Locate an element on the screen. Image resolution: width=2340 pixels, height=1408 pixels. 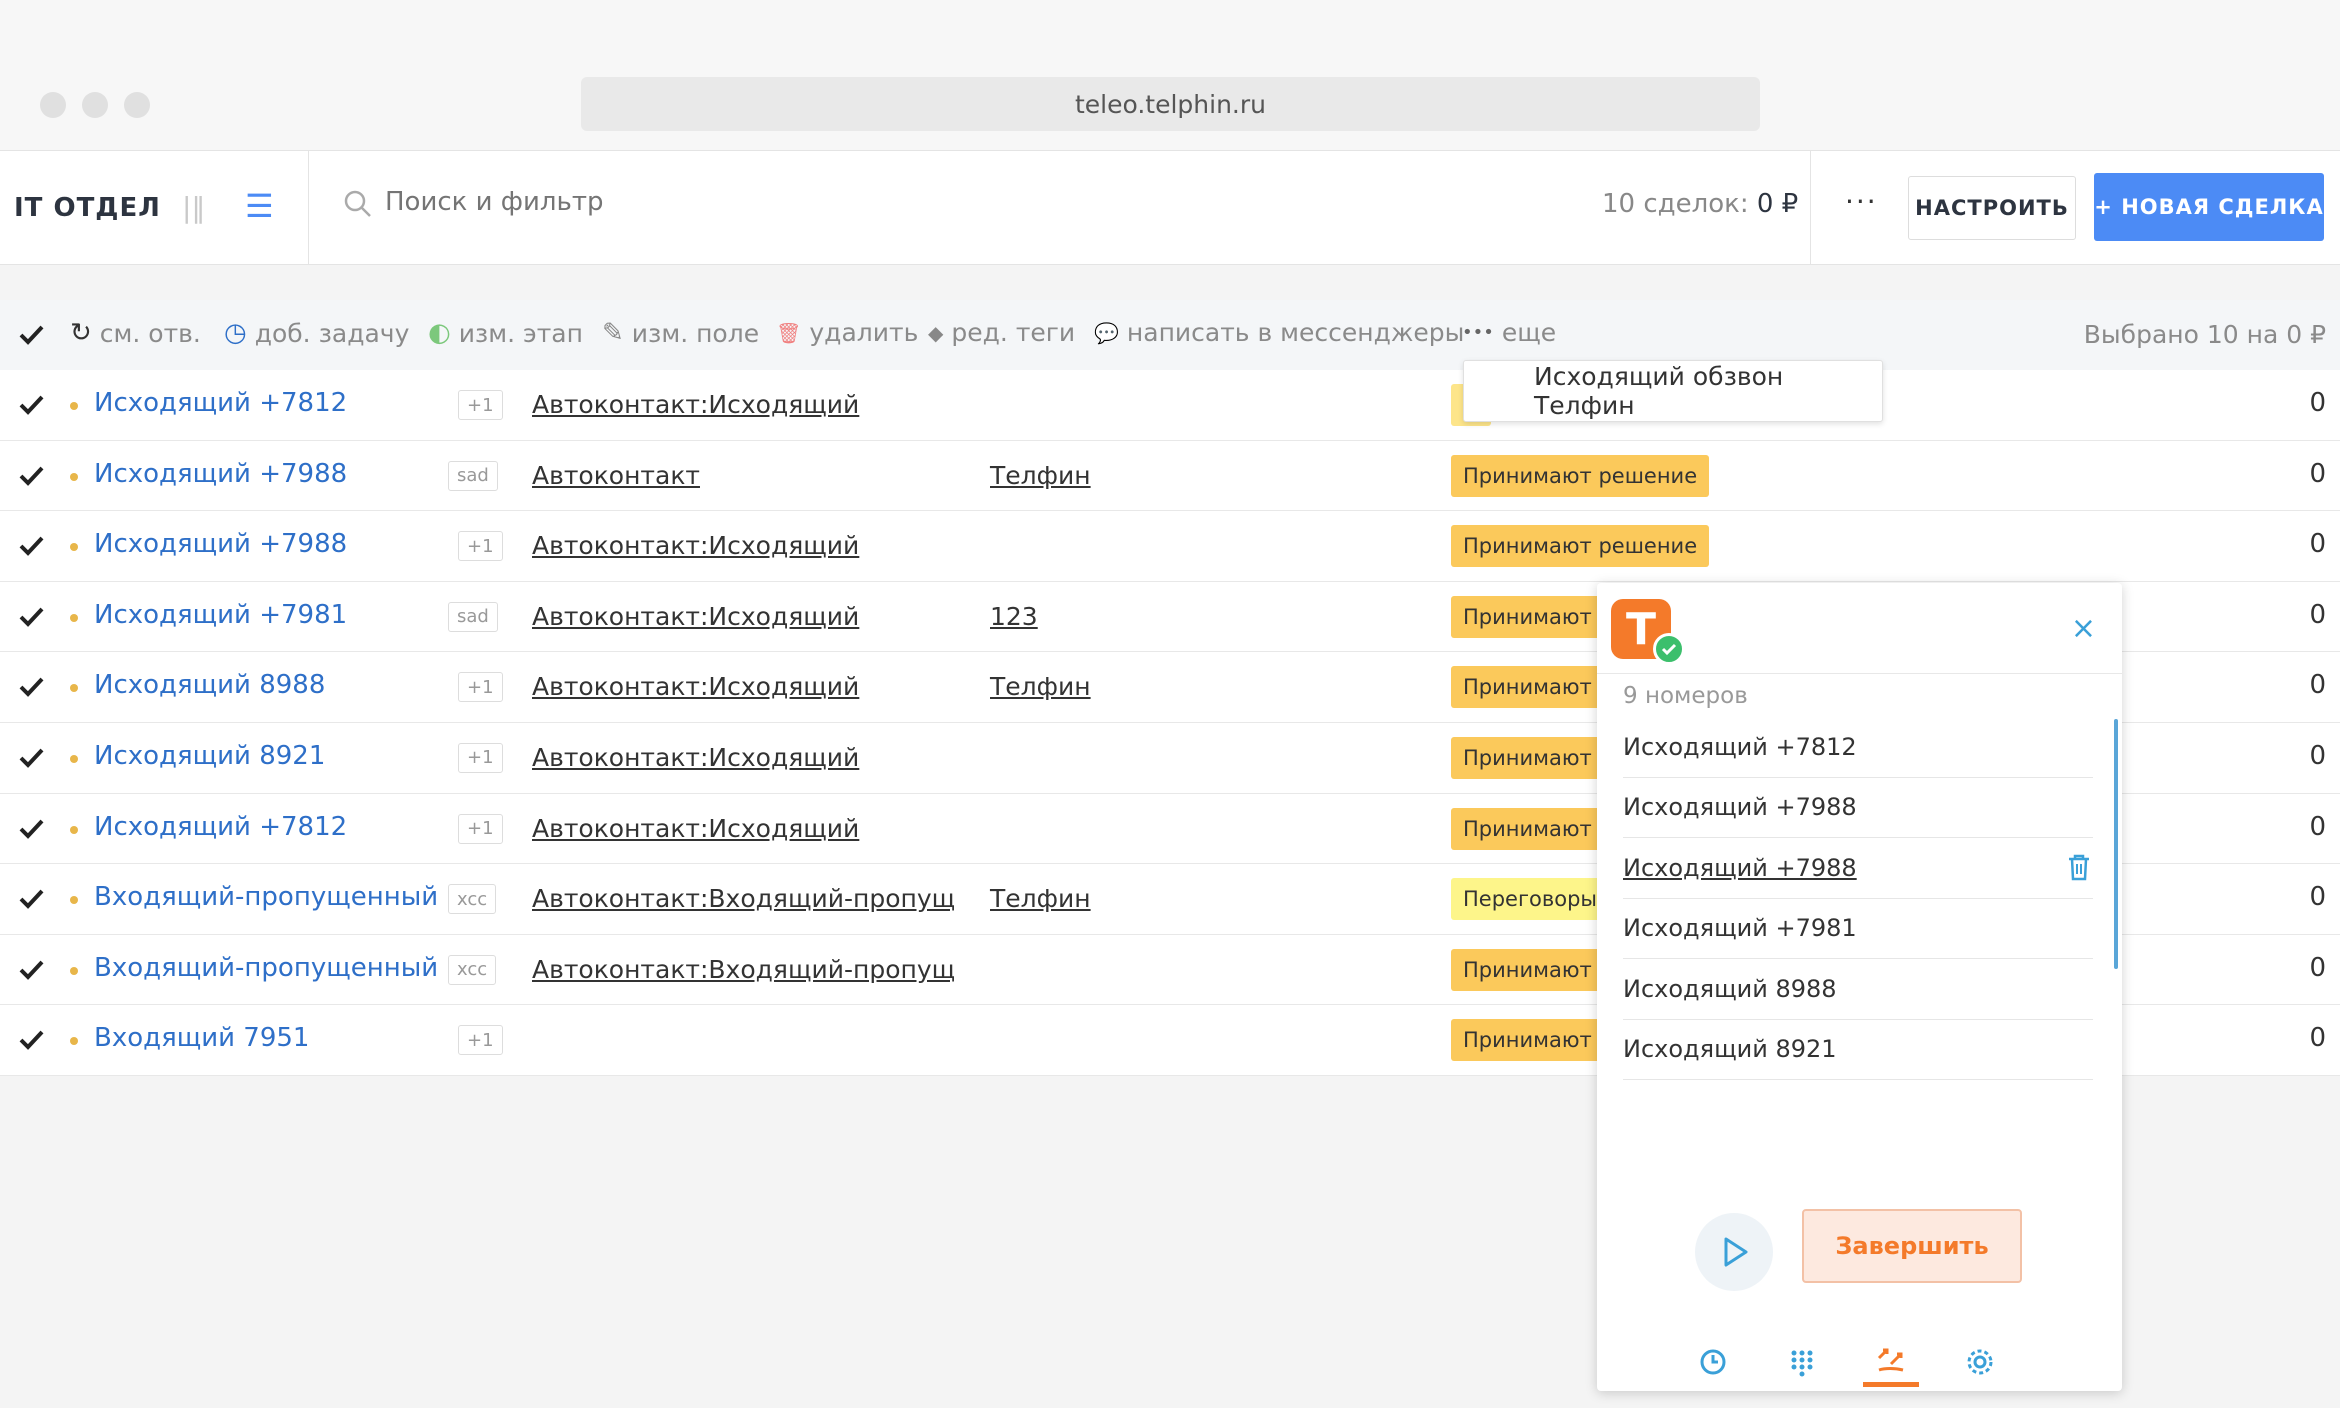
number-list-item: Исходящий +7812 is located at coordinates (1858, 747).